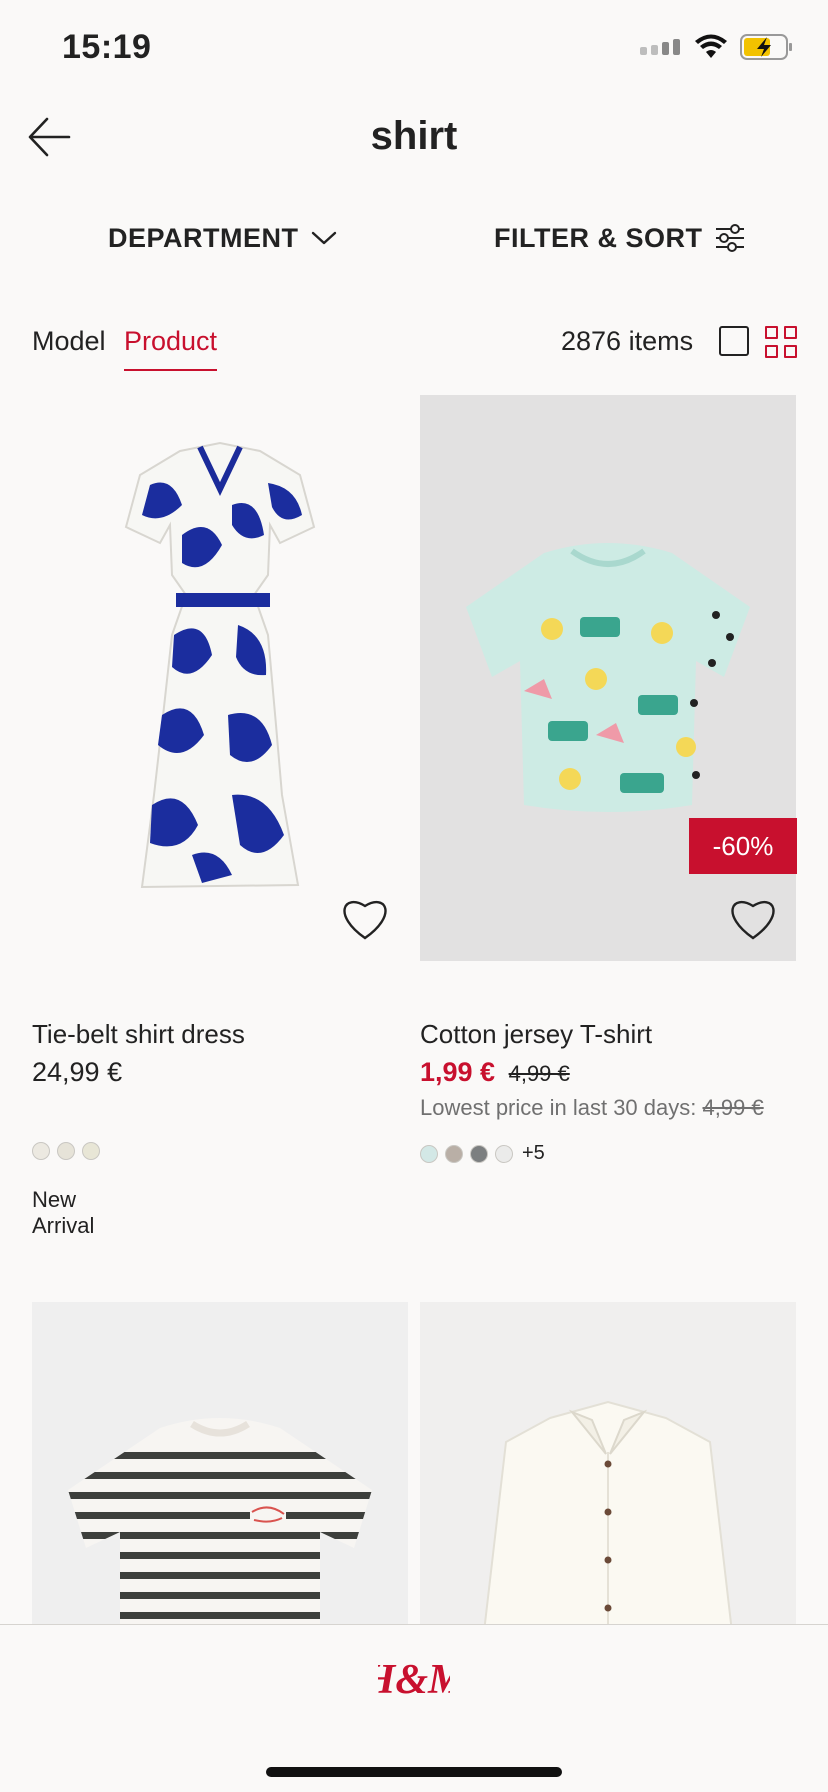  Describe the element at coordinates (171, 348) in the screenshot. I see `tab-product: Product` at that location.